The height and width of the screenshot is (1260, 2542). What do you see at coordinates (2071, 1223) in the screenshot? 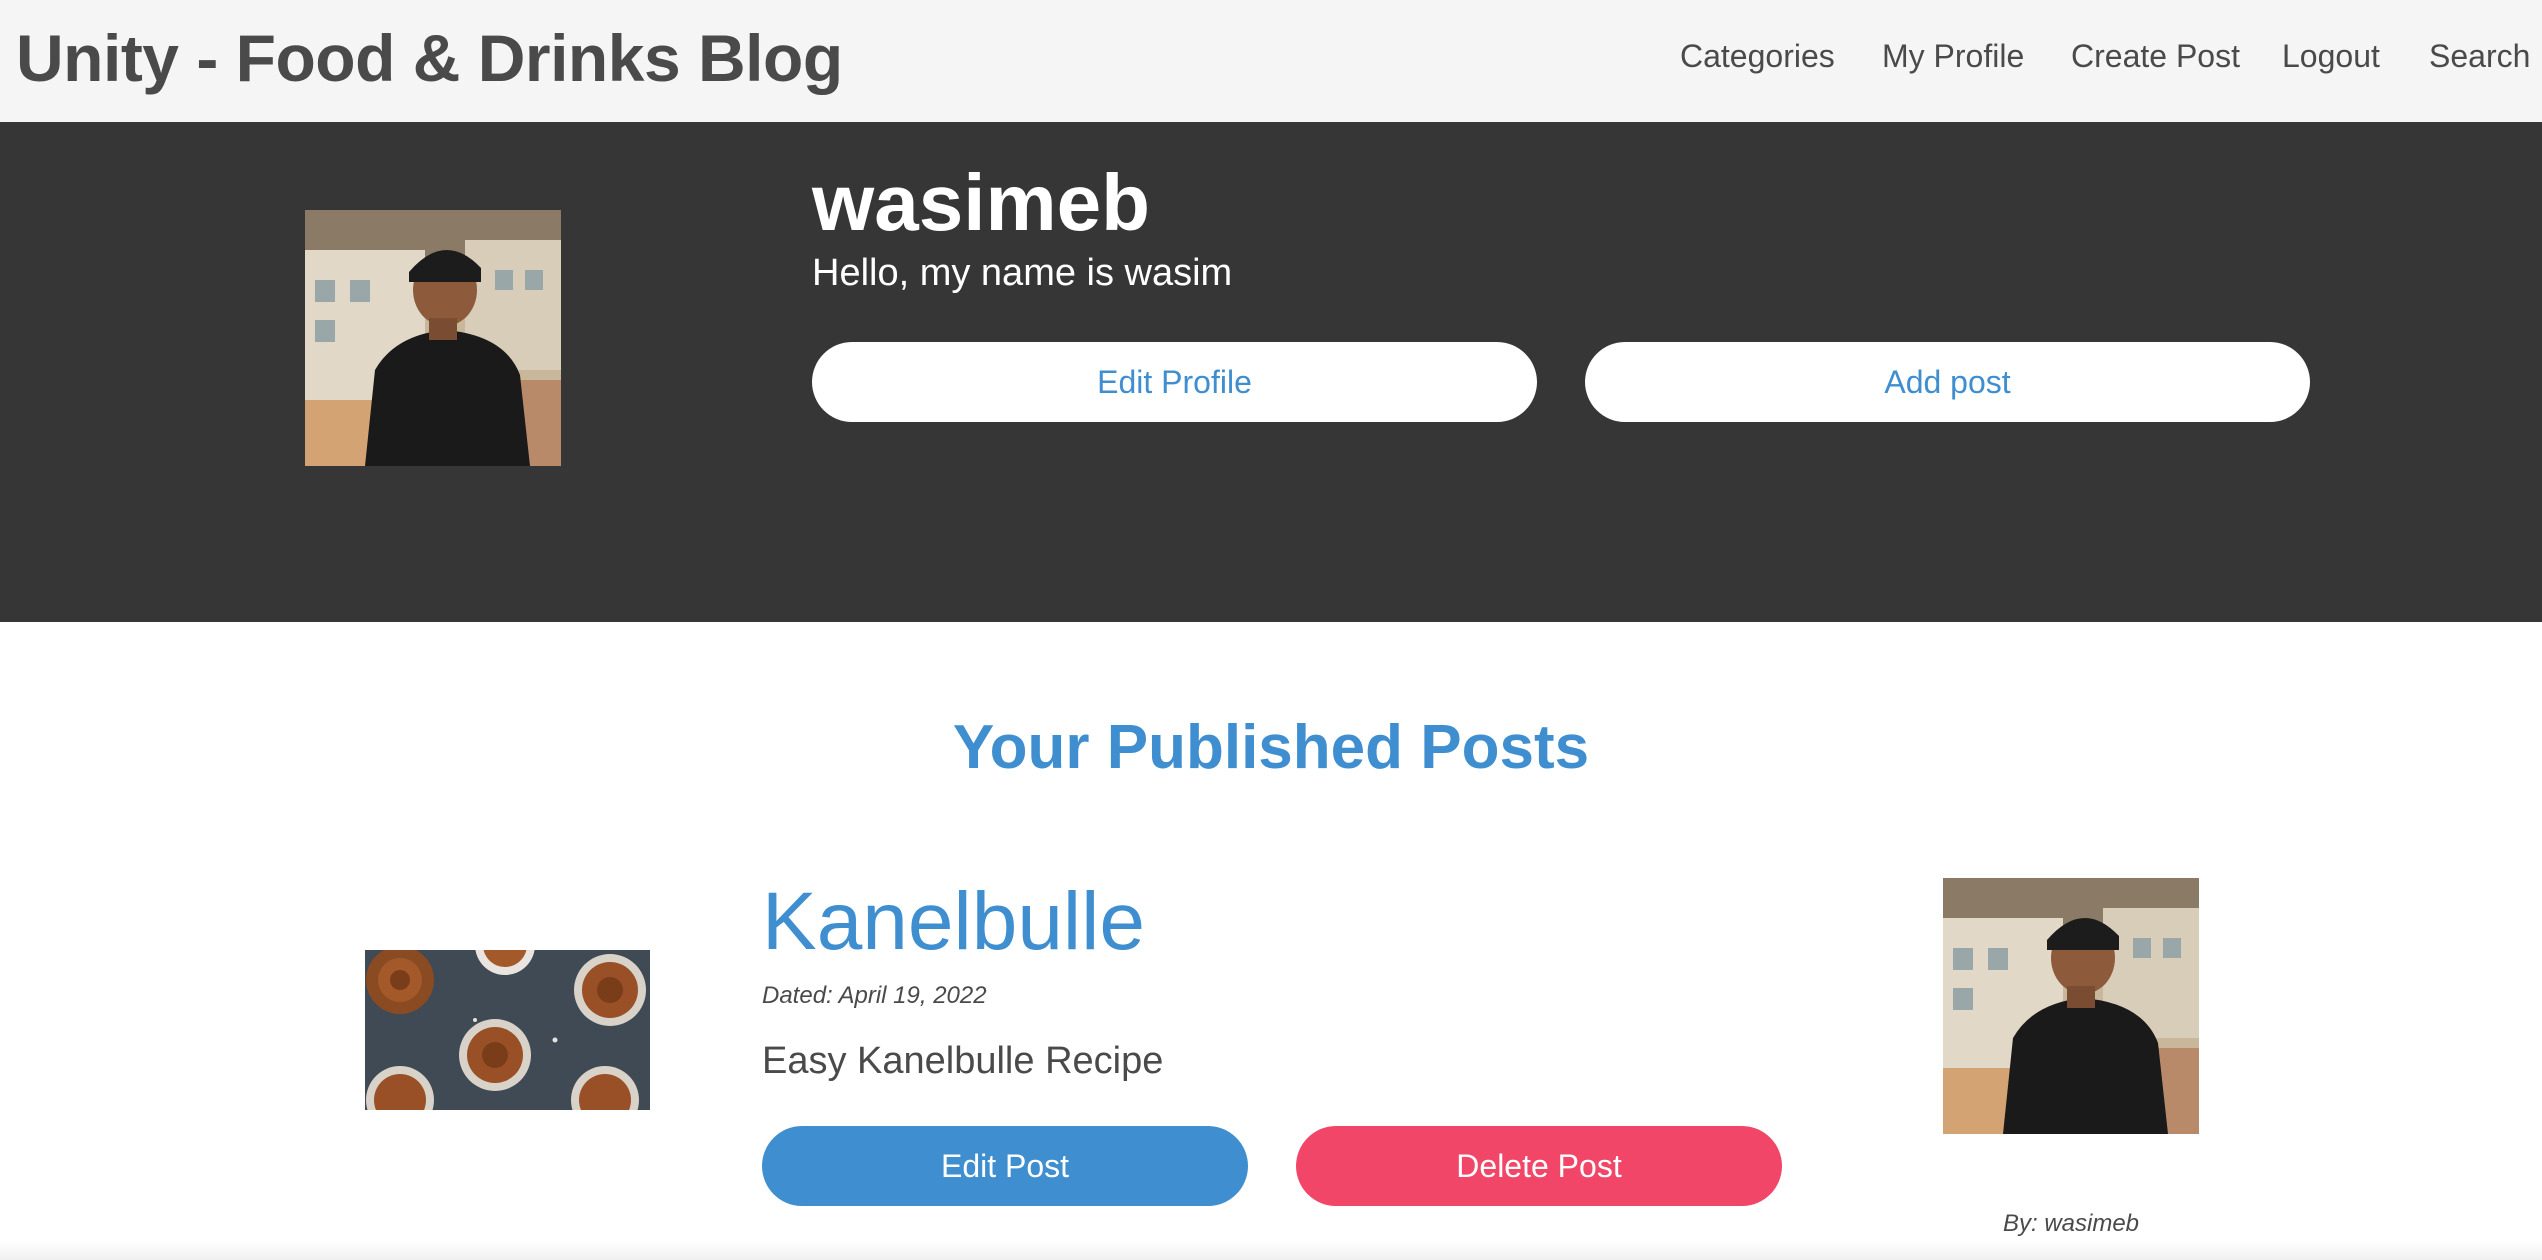
I see `post-author-byline: By: wasimeb` at bounding box center [2071, 1223].